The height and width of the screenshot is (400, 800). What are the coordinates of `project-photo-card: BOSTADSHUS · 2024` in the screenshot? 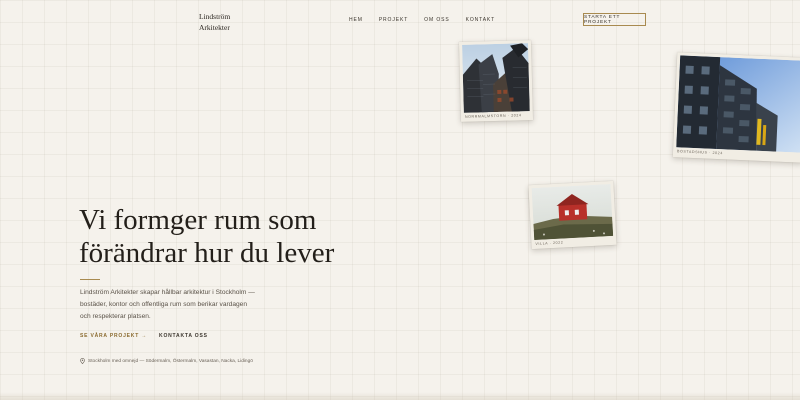 It's located at (736, 107).